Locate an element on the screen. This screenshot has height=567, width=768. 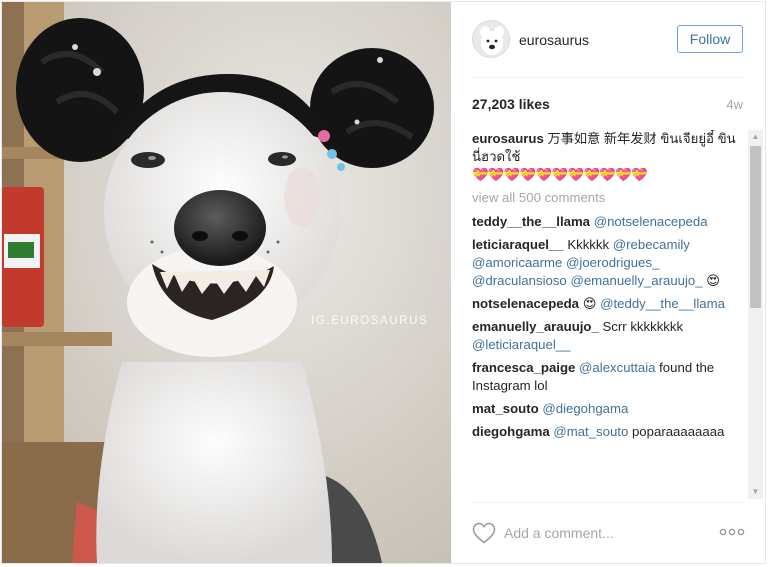
photo-watermark: IG.EUROSAURUS is located at coordinates (370, 321).